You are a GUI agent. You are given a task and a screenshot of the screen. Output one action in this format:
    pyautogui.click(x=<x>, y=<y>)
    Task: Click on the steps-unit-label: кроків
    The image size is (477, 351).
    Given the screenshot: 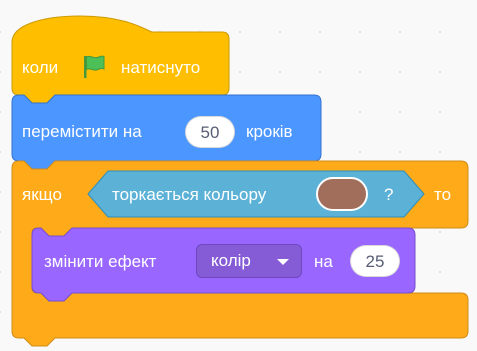 What is the action you would take?
    pyautogui.click(x=269, y=131)
    